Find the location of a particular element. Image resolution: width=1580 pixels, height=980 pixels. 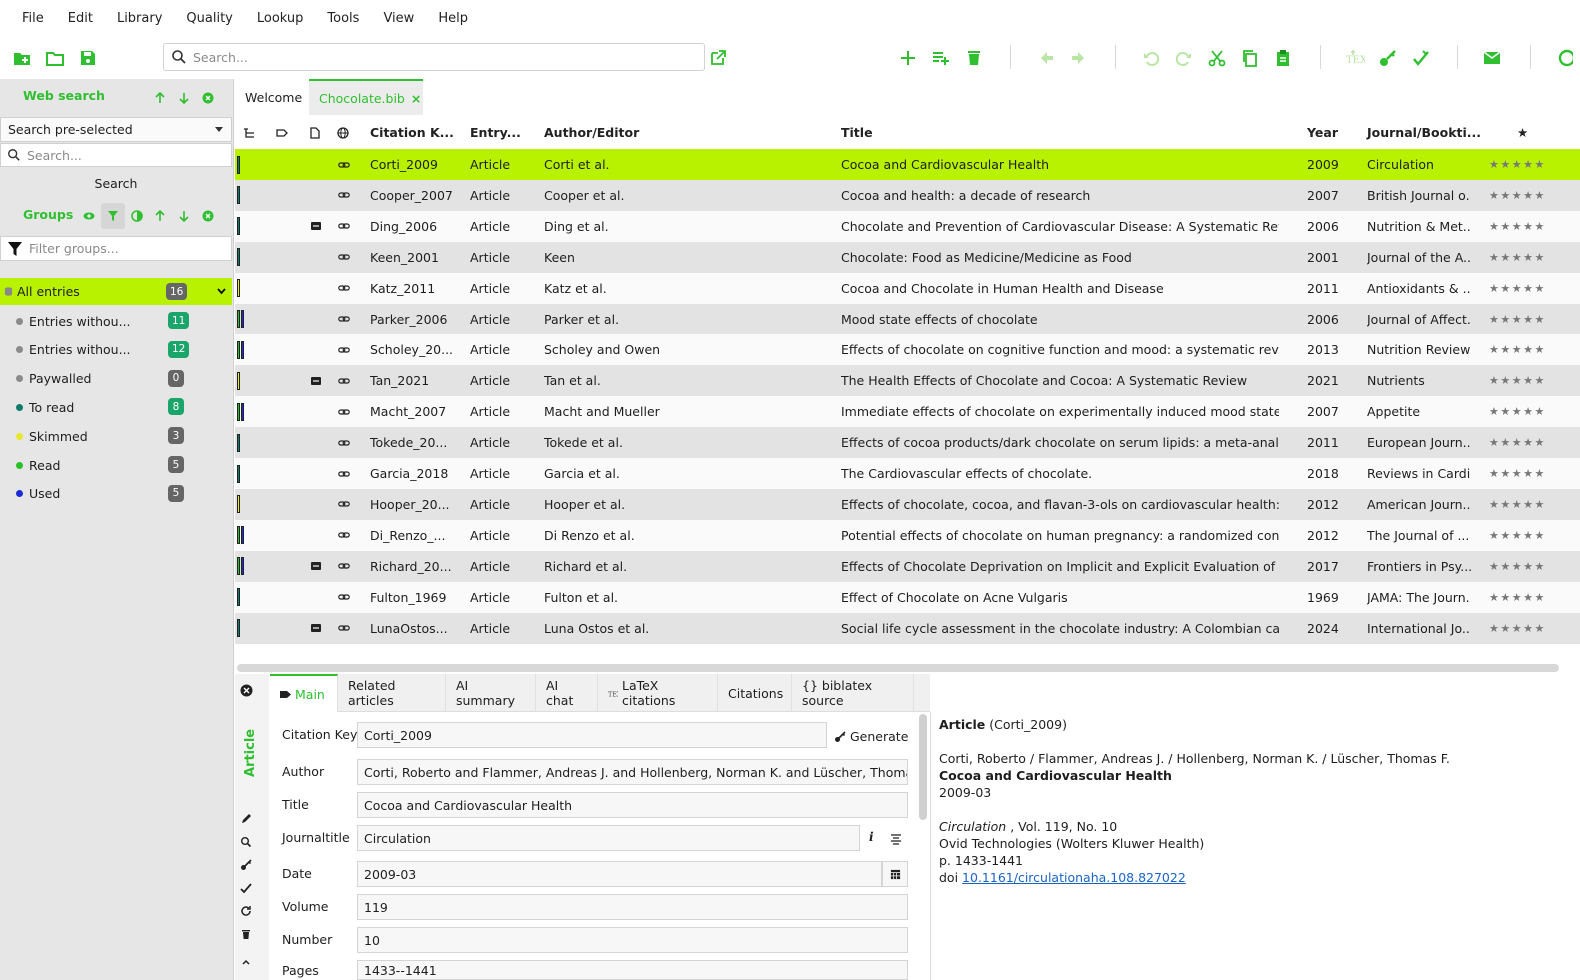

tab-chocolate-bib: Chocolate.bib × is located at coordinates (366, 97).